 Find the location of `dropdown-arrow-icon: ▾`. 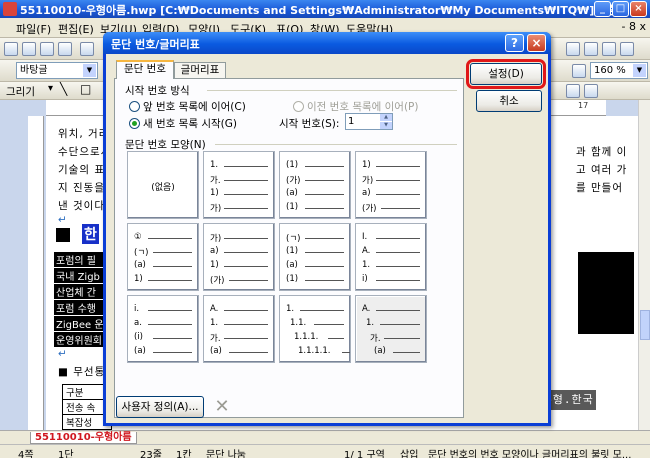

dropdown-arrow-icon: ▾ is located at coordinates (50, 88).